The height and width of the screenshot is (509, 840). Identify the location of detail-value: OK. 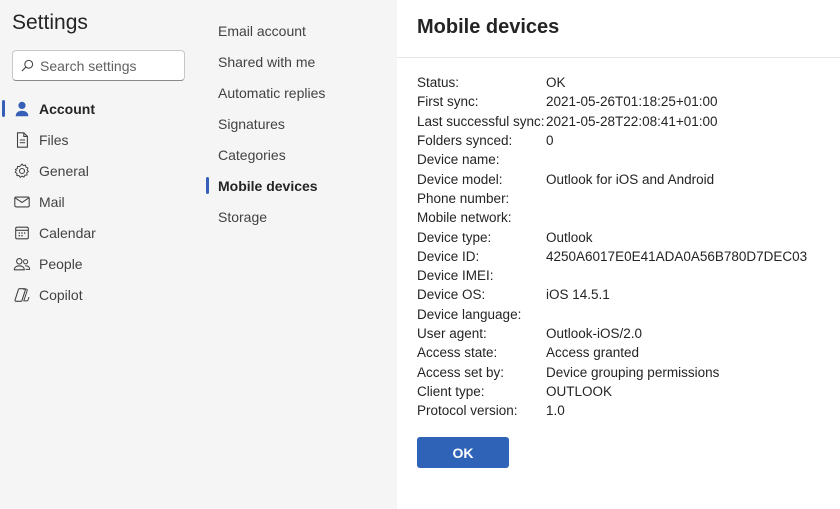
(556, 83).